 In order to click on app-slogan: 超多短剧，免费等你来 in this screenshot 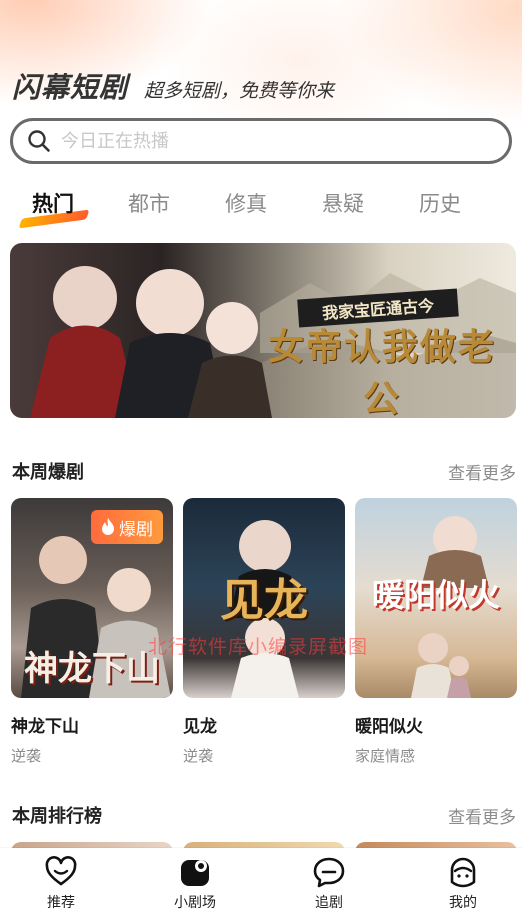, I will do `click(239, 91)`.